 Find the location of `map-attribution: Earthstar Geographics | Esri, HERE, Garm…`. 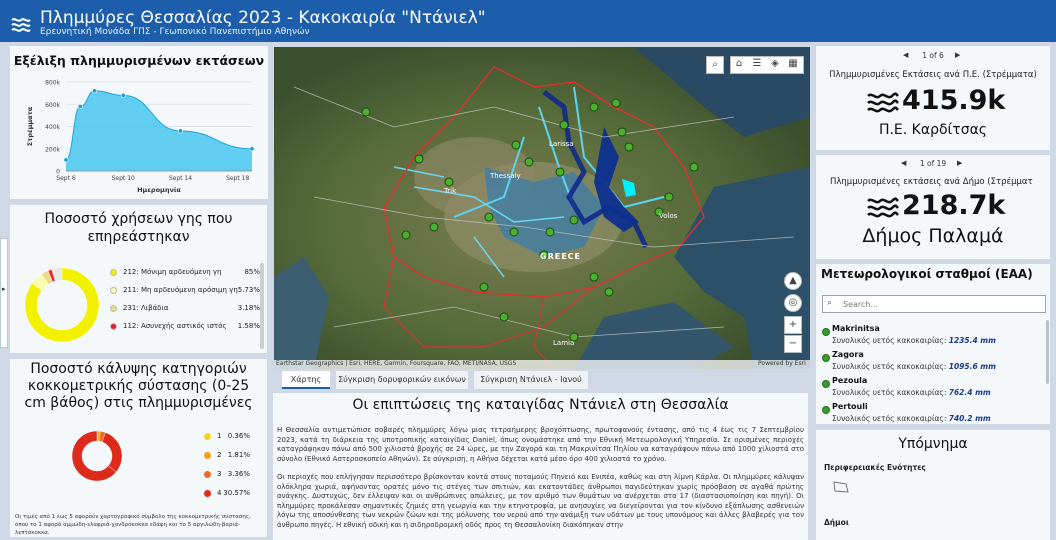

map-attribution: Earthstar Geographics | Esri, HERE, Garm… is located at coordinates (396, 363).